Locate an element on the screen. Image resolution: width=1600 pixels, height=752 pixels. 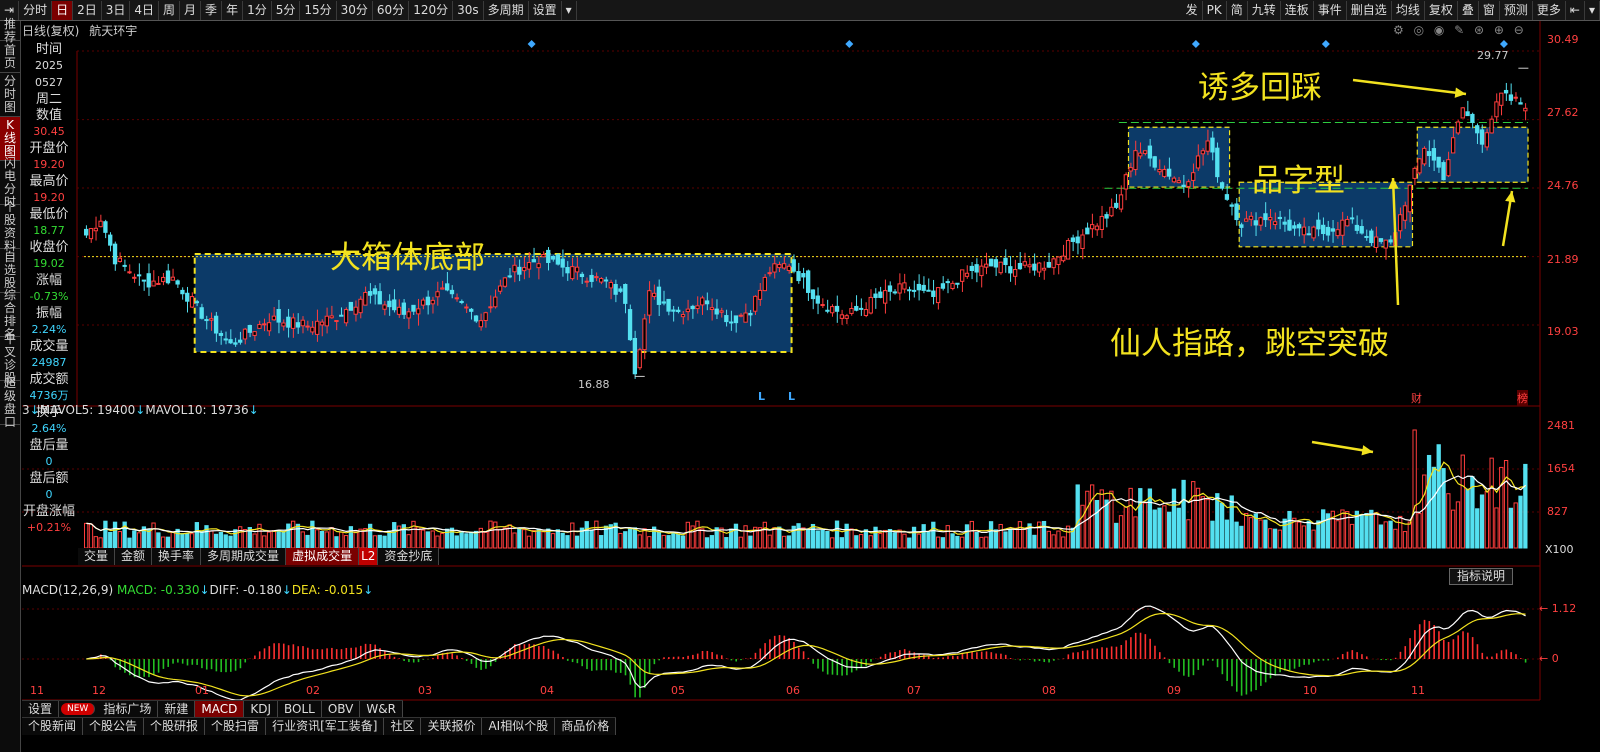
toolbar-right-button: 发 is located at coordinates (1192, 10).